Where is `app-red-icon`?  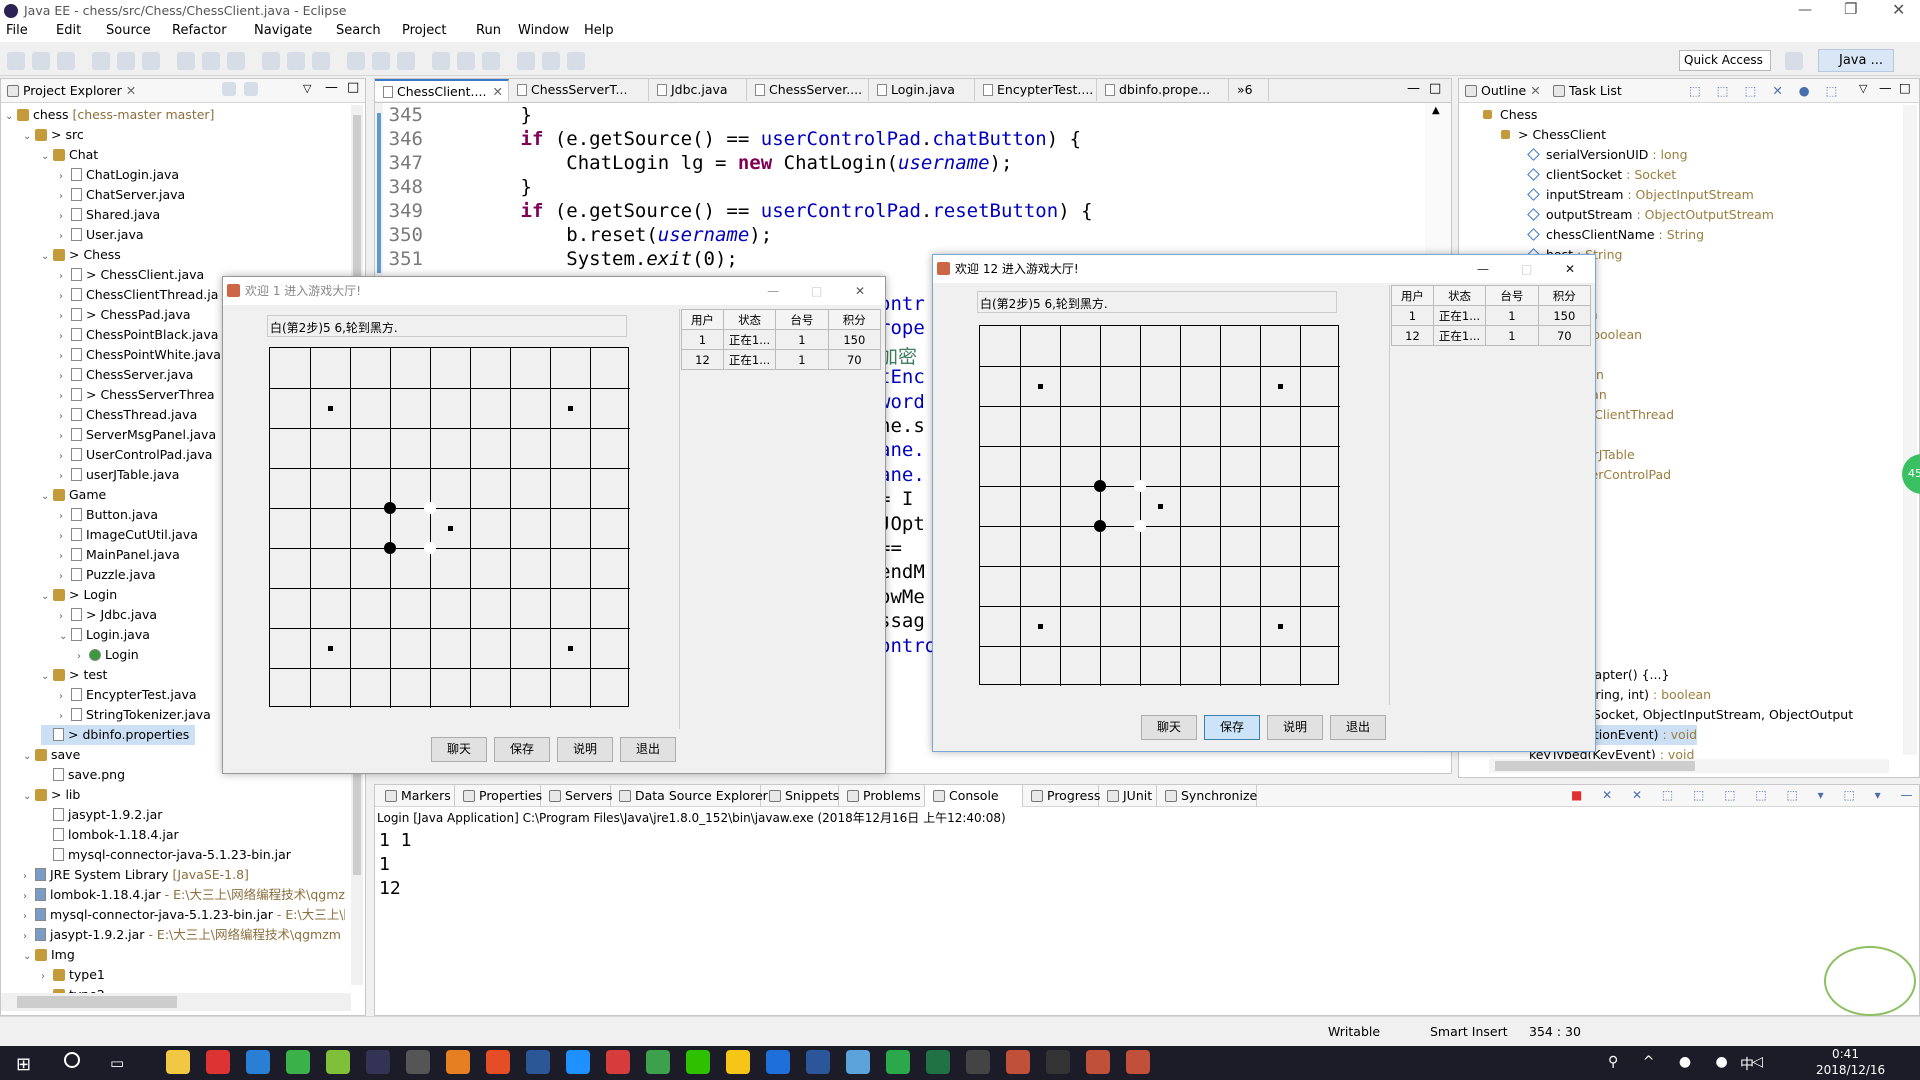 app-red-icon is located at coordinates (218, 1062).